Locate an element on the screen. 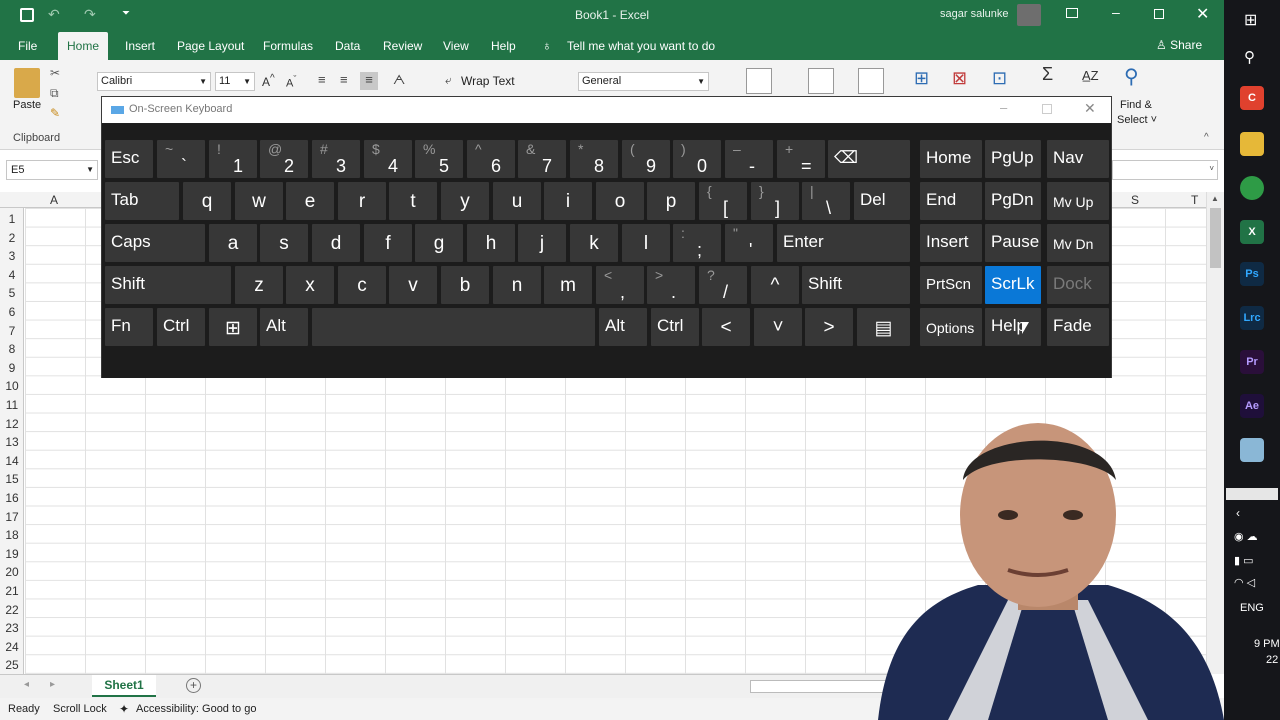  key-fade: Fade is located at coordinates (1078, 327).